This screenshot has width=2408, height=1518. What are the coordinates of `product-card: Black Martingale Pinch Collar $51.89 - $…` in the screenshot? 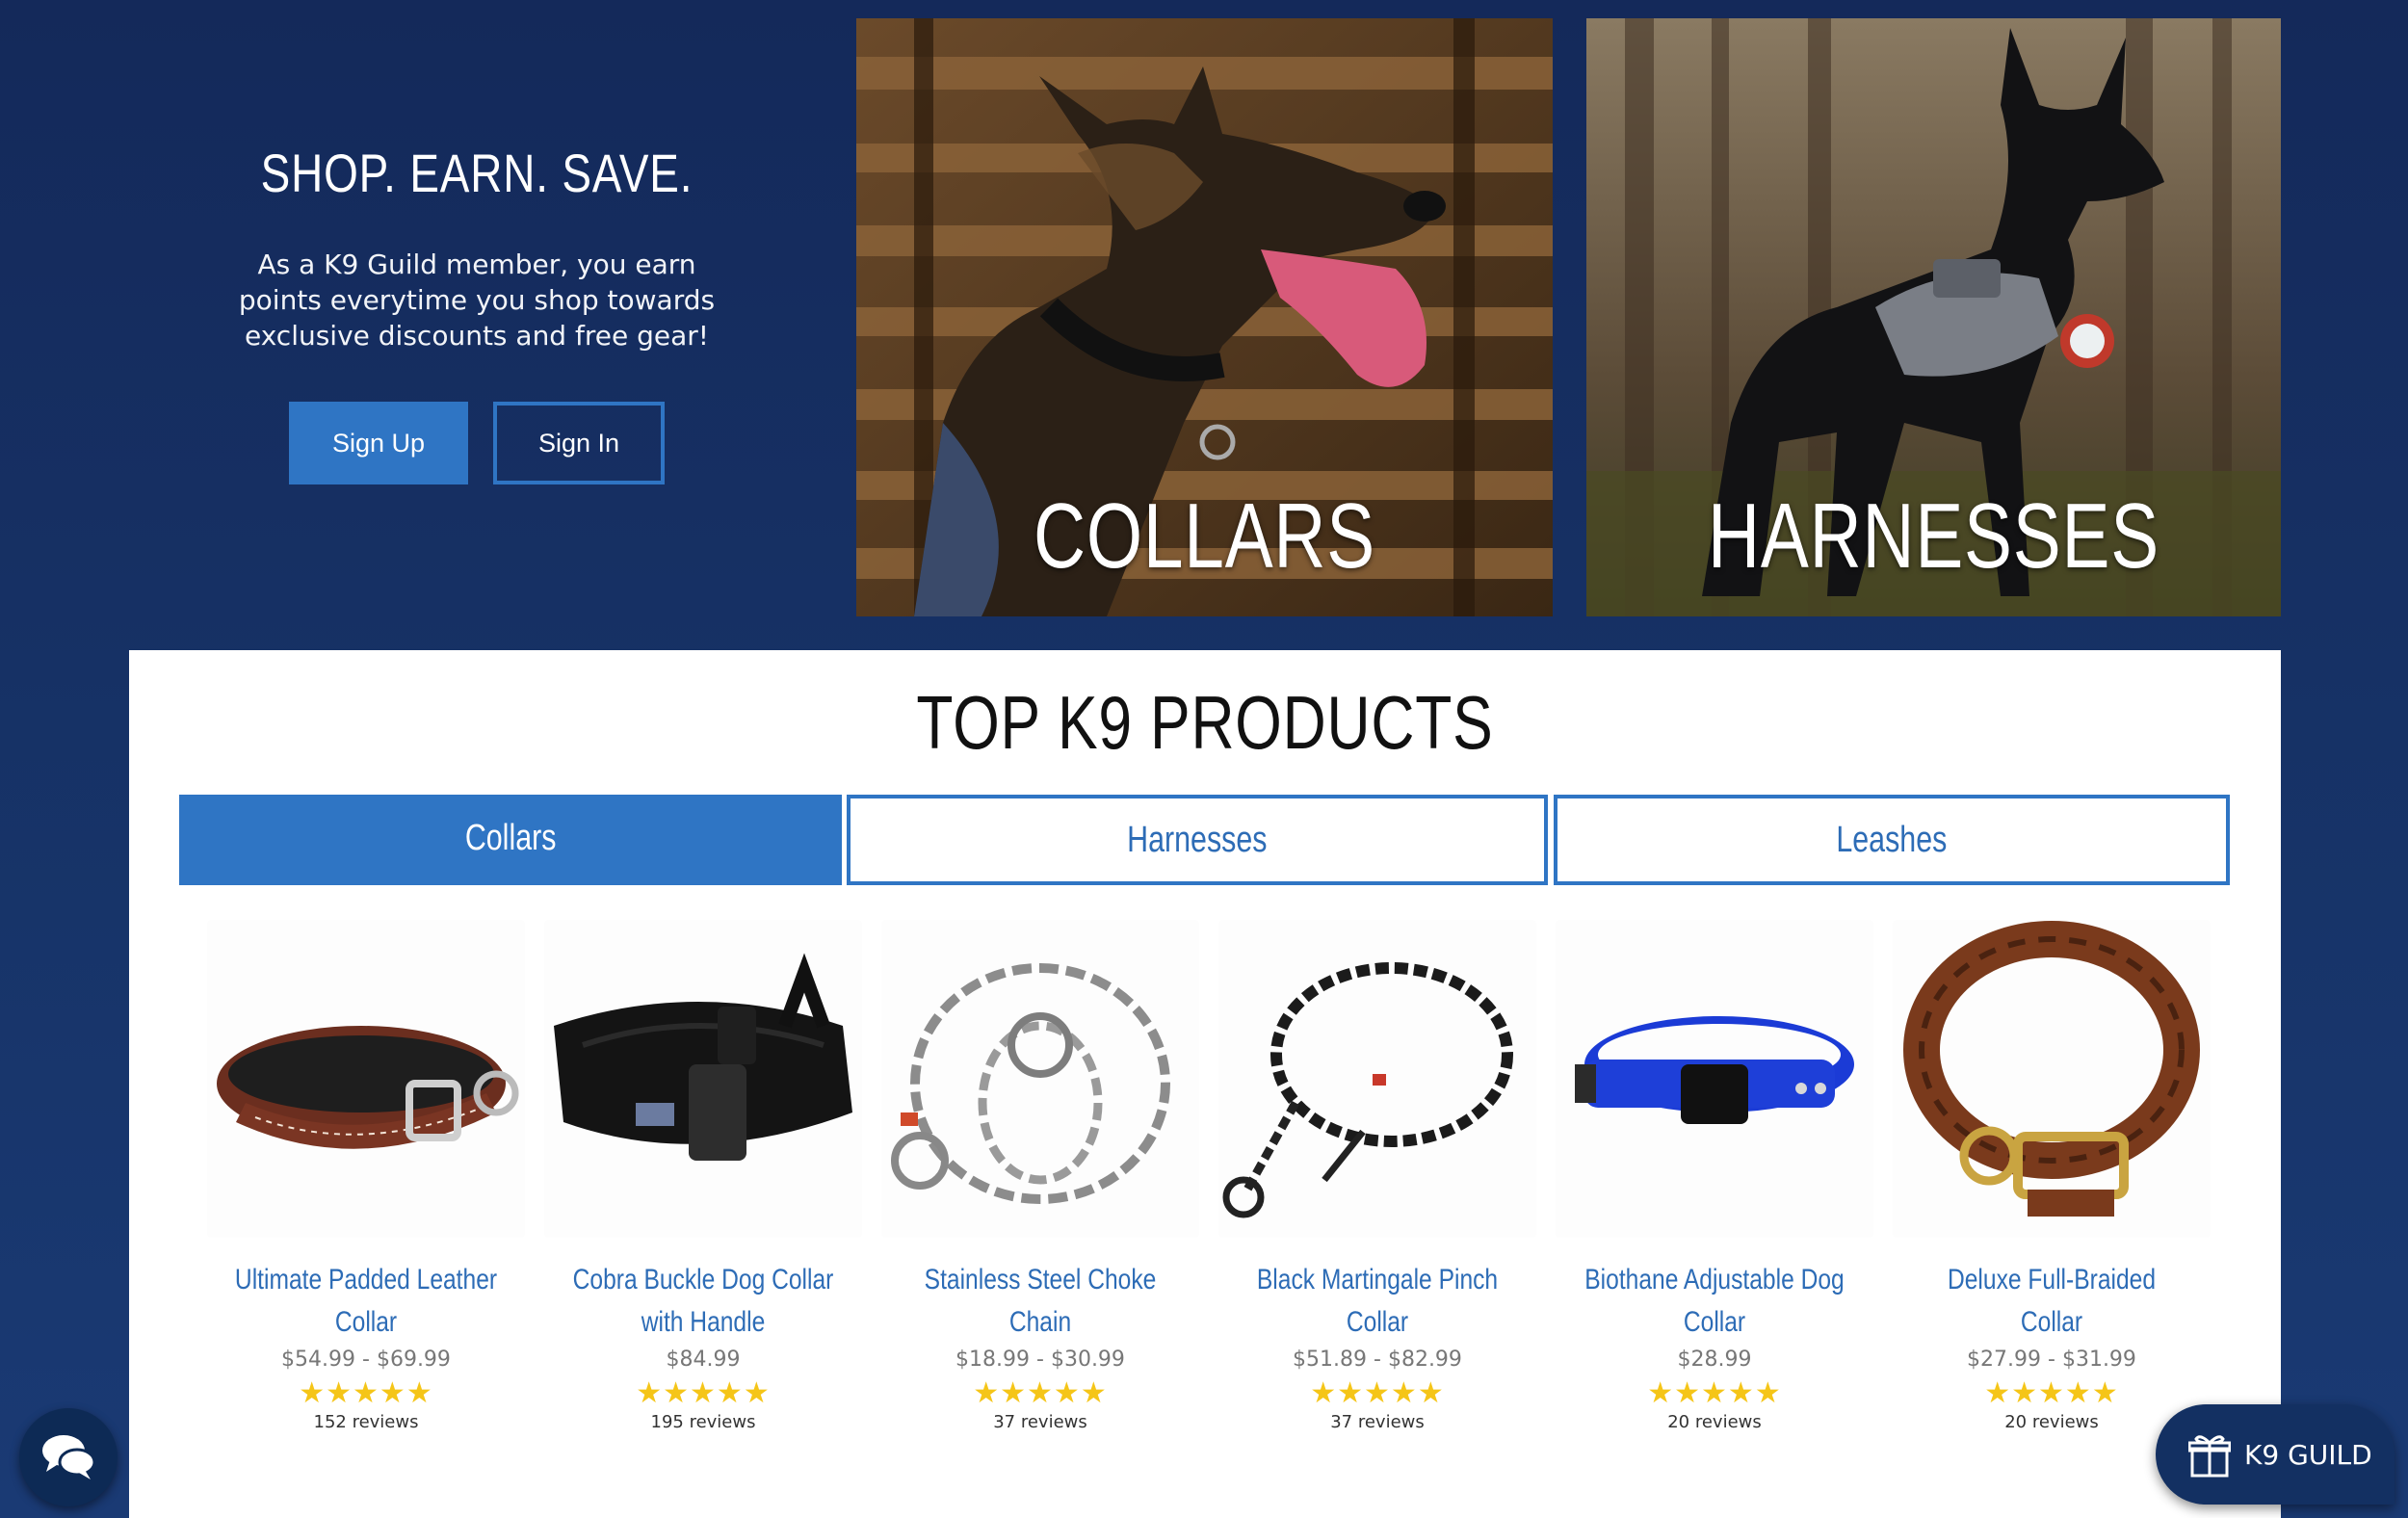 It's located at (1377, 1176).